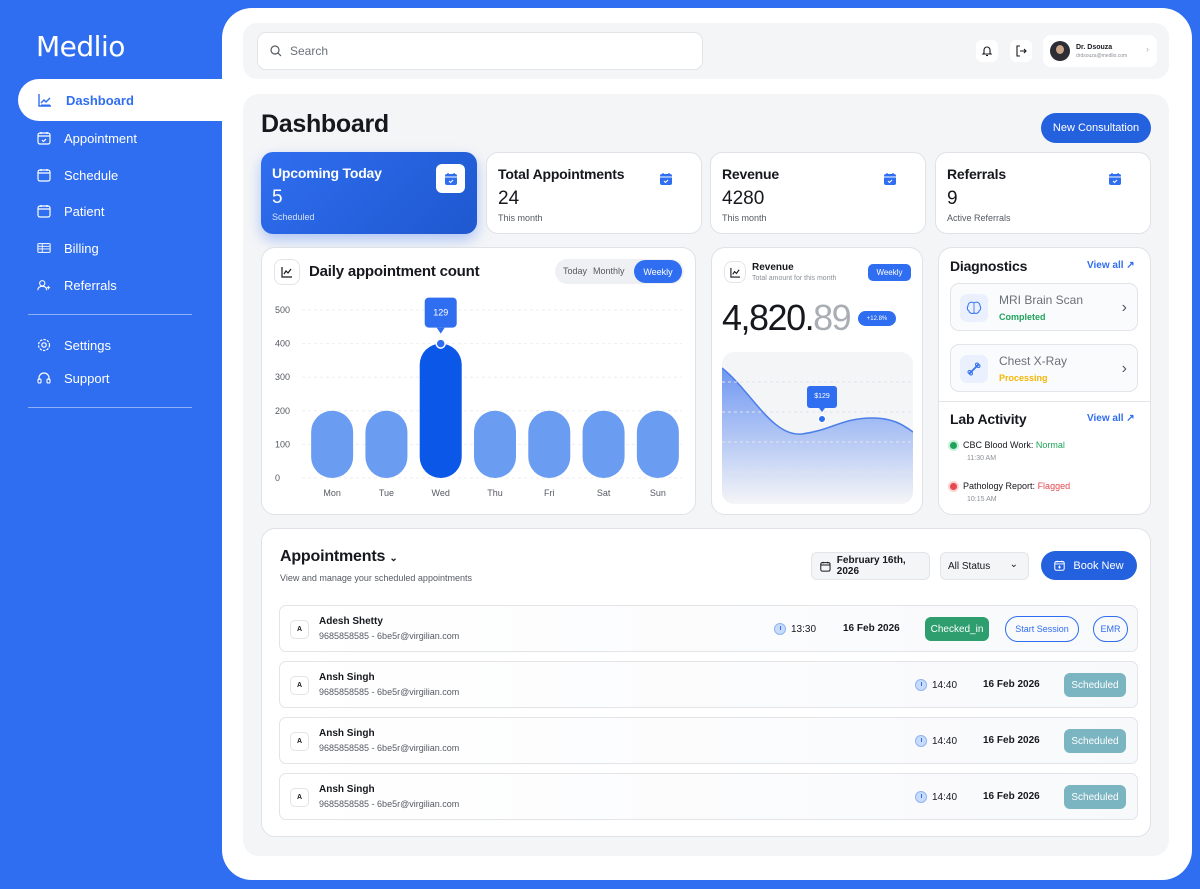 This screenshot has width=1200, height=889. What do you see at coordinates (111, 285) in the screenshot?
I see `sidebar-item-referrals: Referrals` at bounding box center [111, 285].